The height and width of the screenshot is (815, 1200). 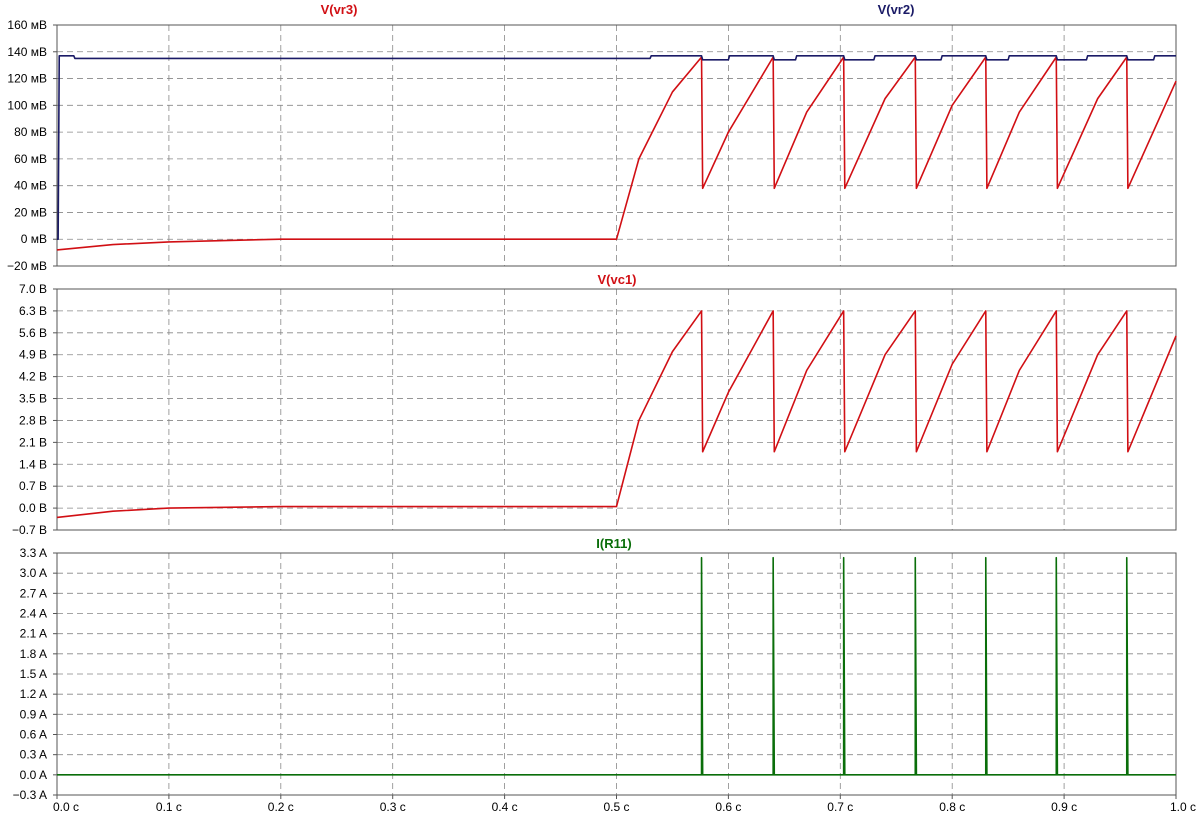 What do you see at coordinates (33, 289) in the screenshot?
I see `y-tick-label: 7.0 В` at bounding box center [33, 289].